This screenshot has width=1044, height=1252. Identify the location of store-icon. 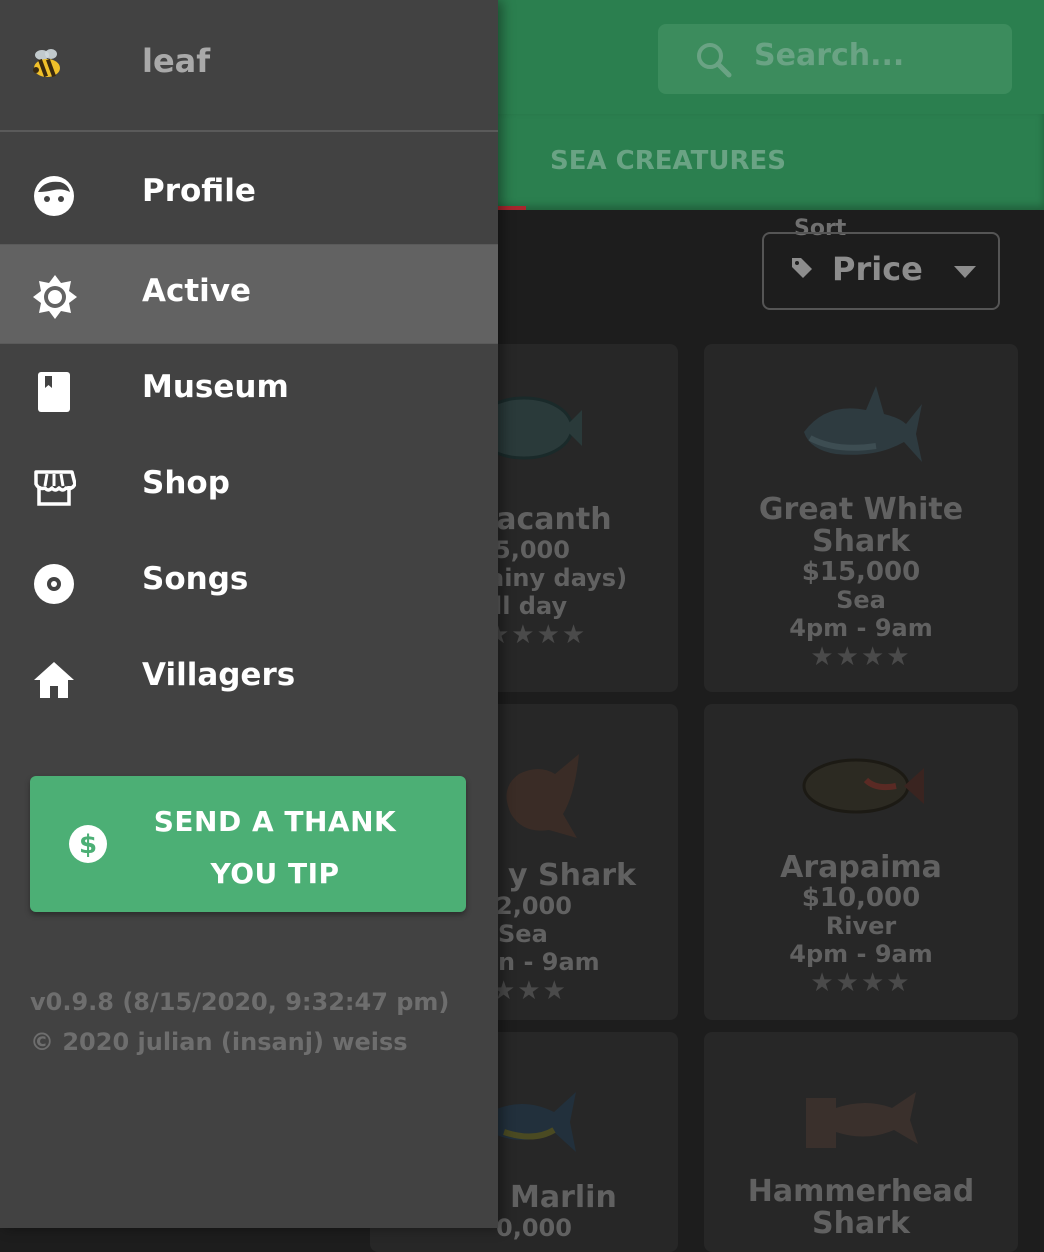
(55, 488).